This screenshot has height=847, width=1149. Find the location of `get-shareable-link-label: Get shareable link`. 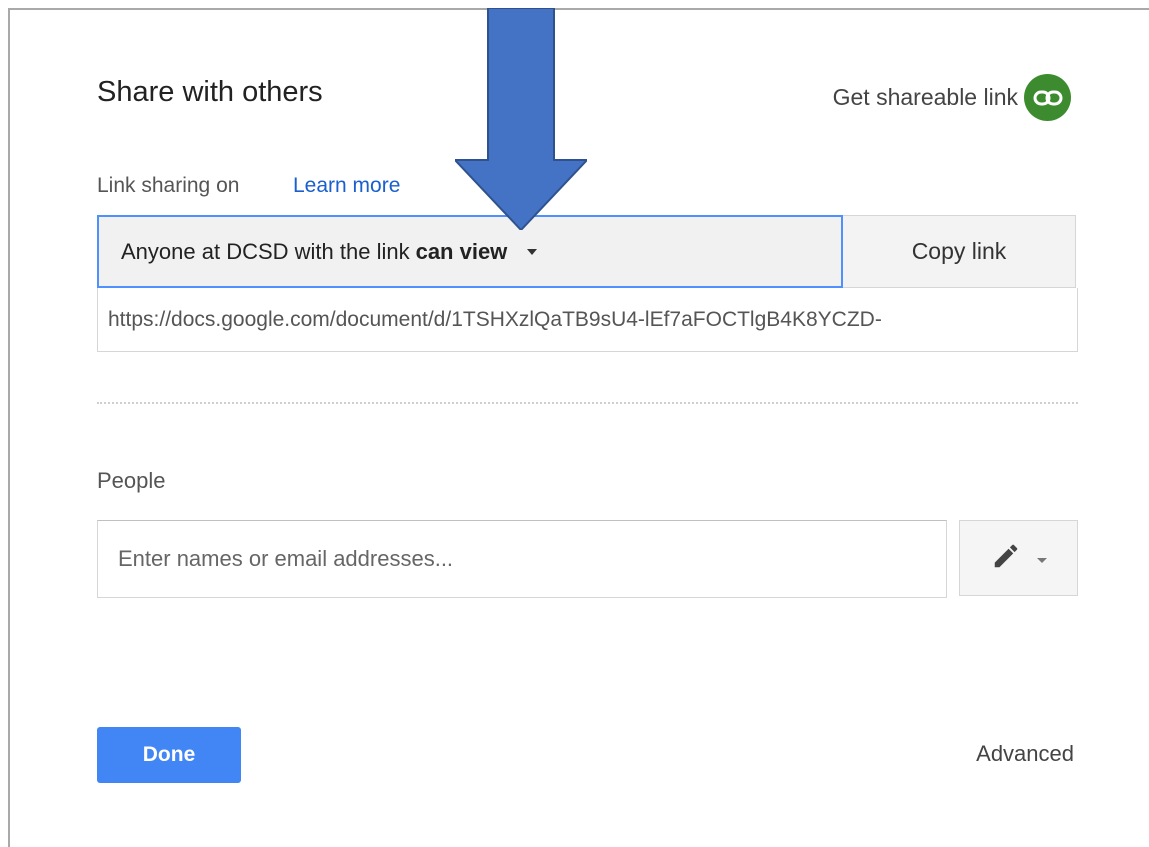

get-shareable-link-label: Get shareable link is located at coordinates (925, 97).